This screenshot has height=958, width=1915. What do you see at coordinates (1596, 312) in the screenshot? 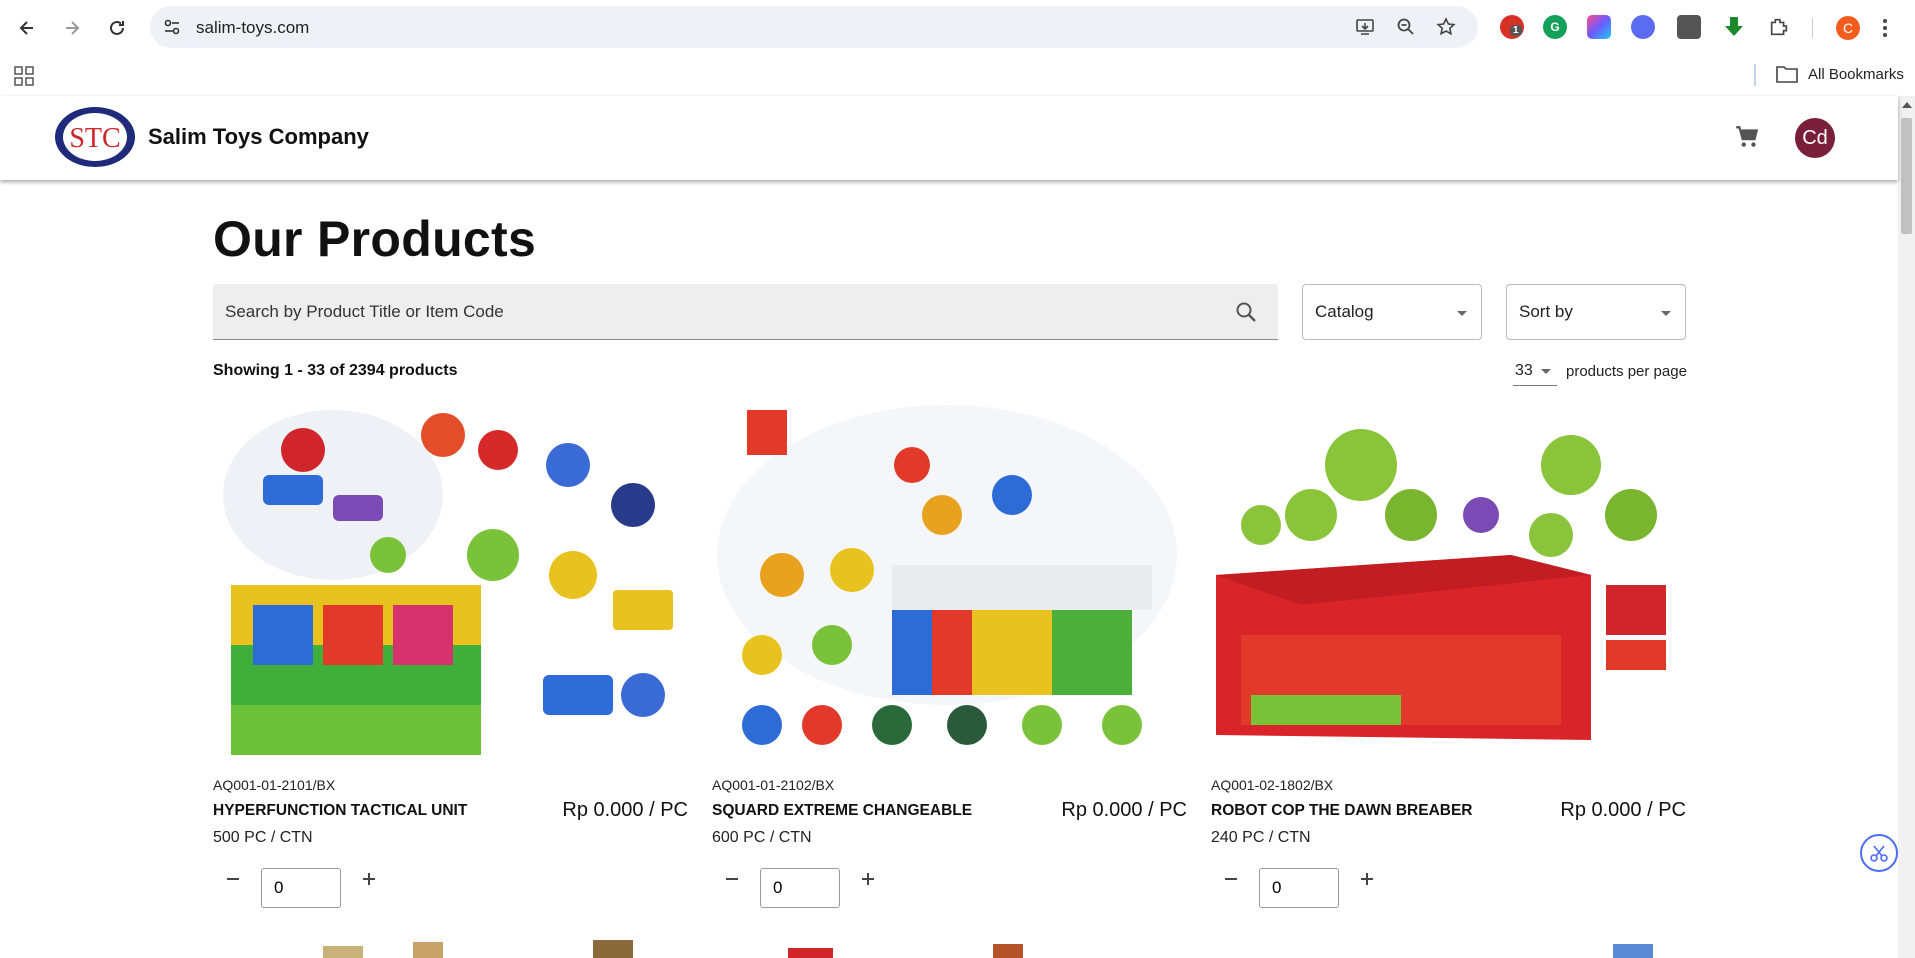
I see `sort-select: Sort by` at bounding box center [1596, 312].